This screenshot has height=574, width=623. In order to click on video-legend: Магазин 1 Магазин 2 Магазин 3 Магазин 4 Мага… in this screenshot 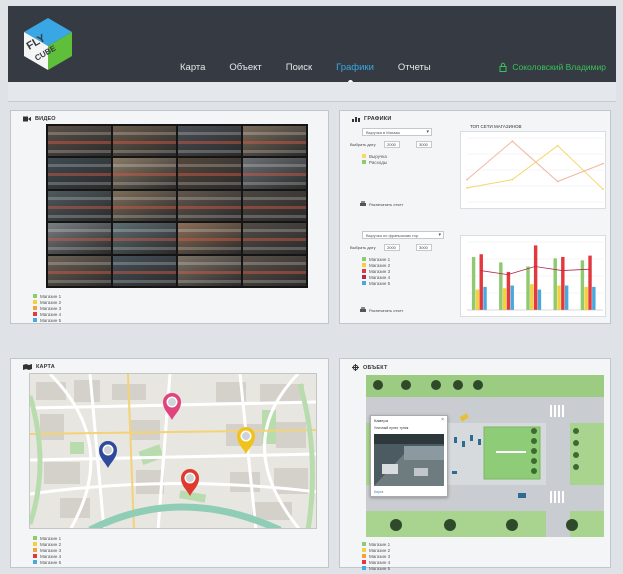, I will do `click(47, 308)`.